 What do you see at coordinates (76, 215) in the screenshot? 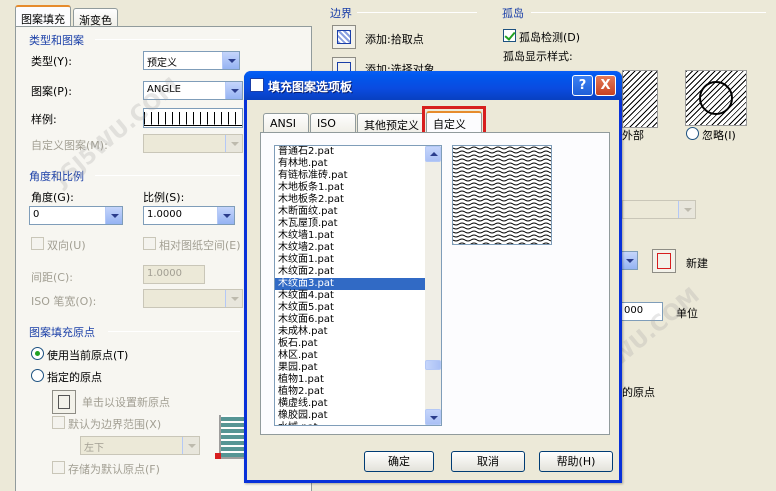
I see `angle-select: 0` at bounding box center [76, 215].